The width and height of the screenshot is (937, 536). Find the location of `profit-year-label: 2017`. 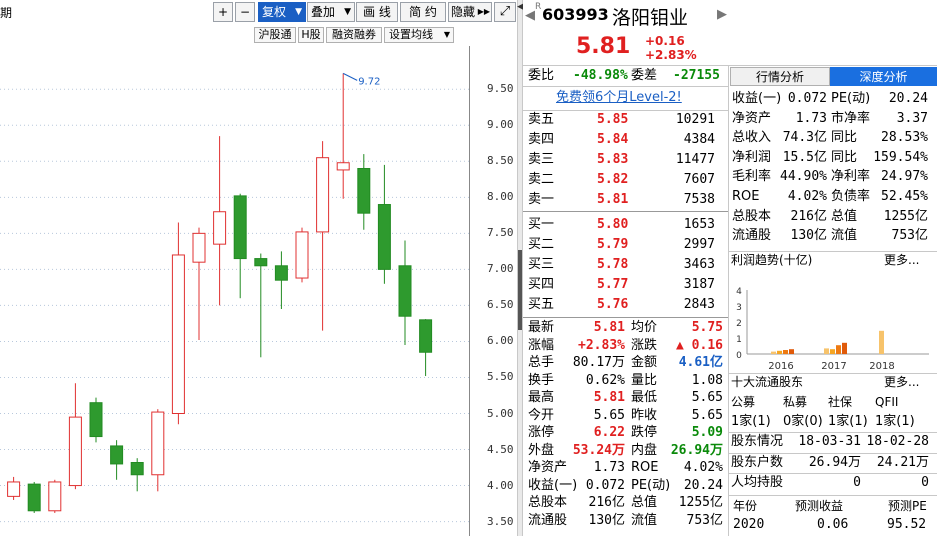

profit-year-label: 2017 is located at coordinates (833, 366).